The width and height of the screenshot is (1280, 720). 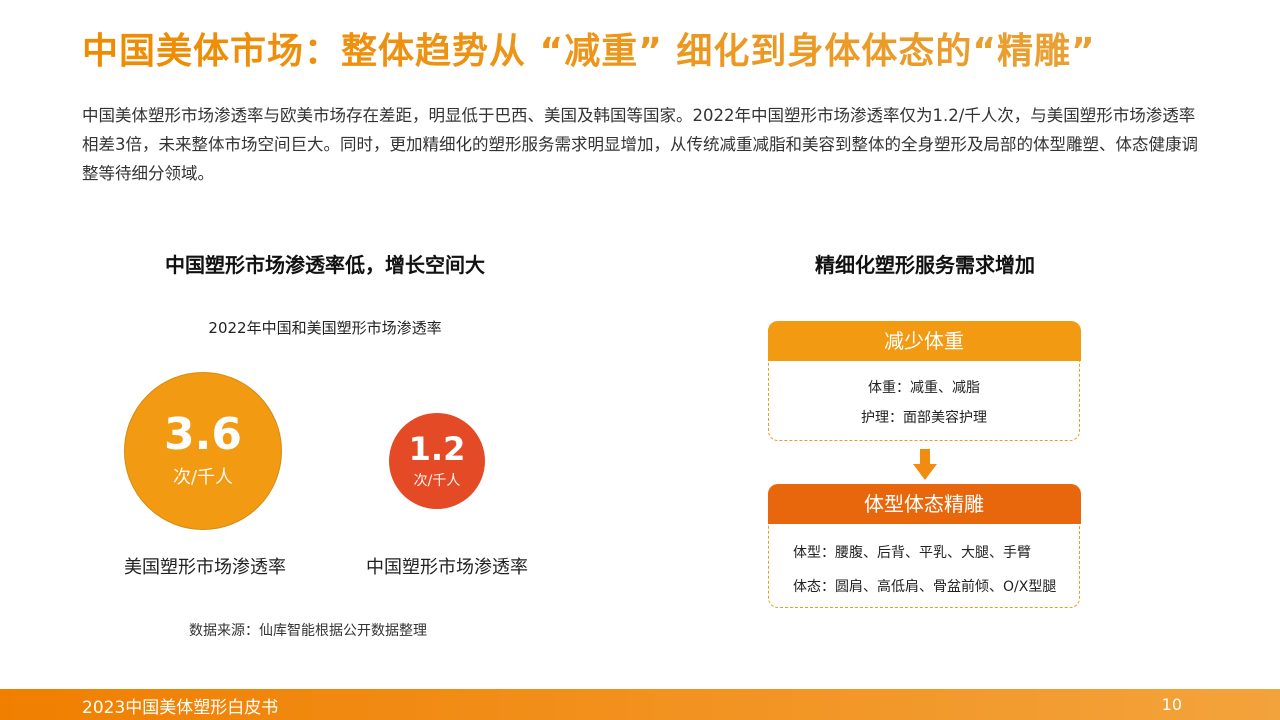 I want to click on footer-bar: 2023中国美体塑形白皮书 10, so click(x=640, y=704).